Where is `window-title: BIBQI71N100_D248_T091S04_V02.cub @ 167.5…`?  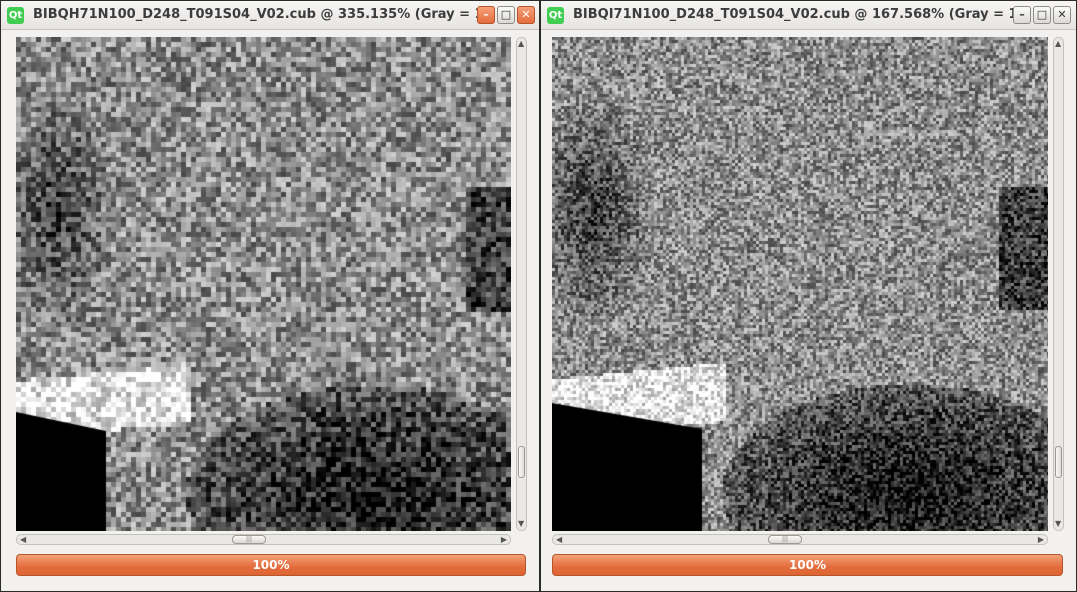 window-title: BIBQI71N100_D248_T091S04_V02.cub @ 167.5… is located at coordinates (798, 14).